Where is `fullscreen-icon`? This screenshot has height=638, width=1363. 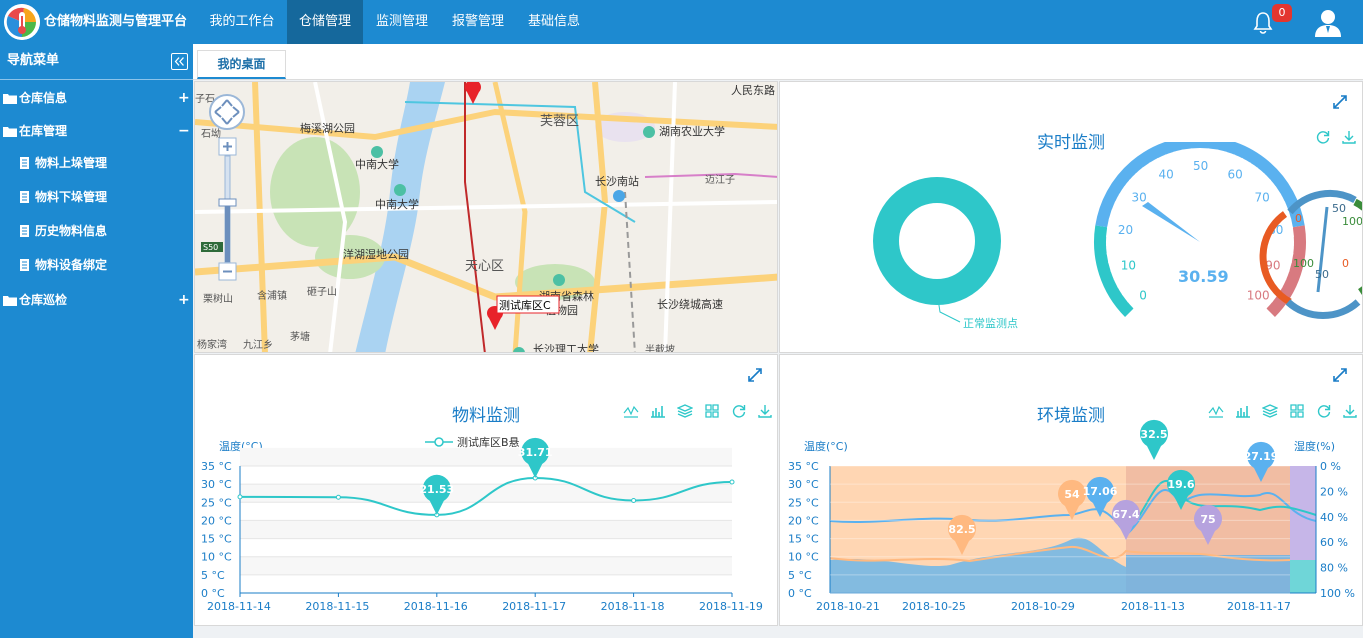
fullscreen-icon is located at coordinates (1340, 102).